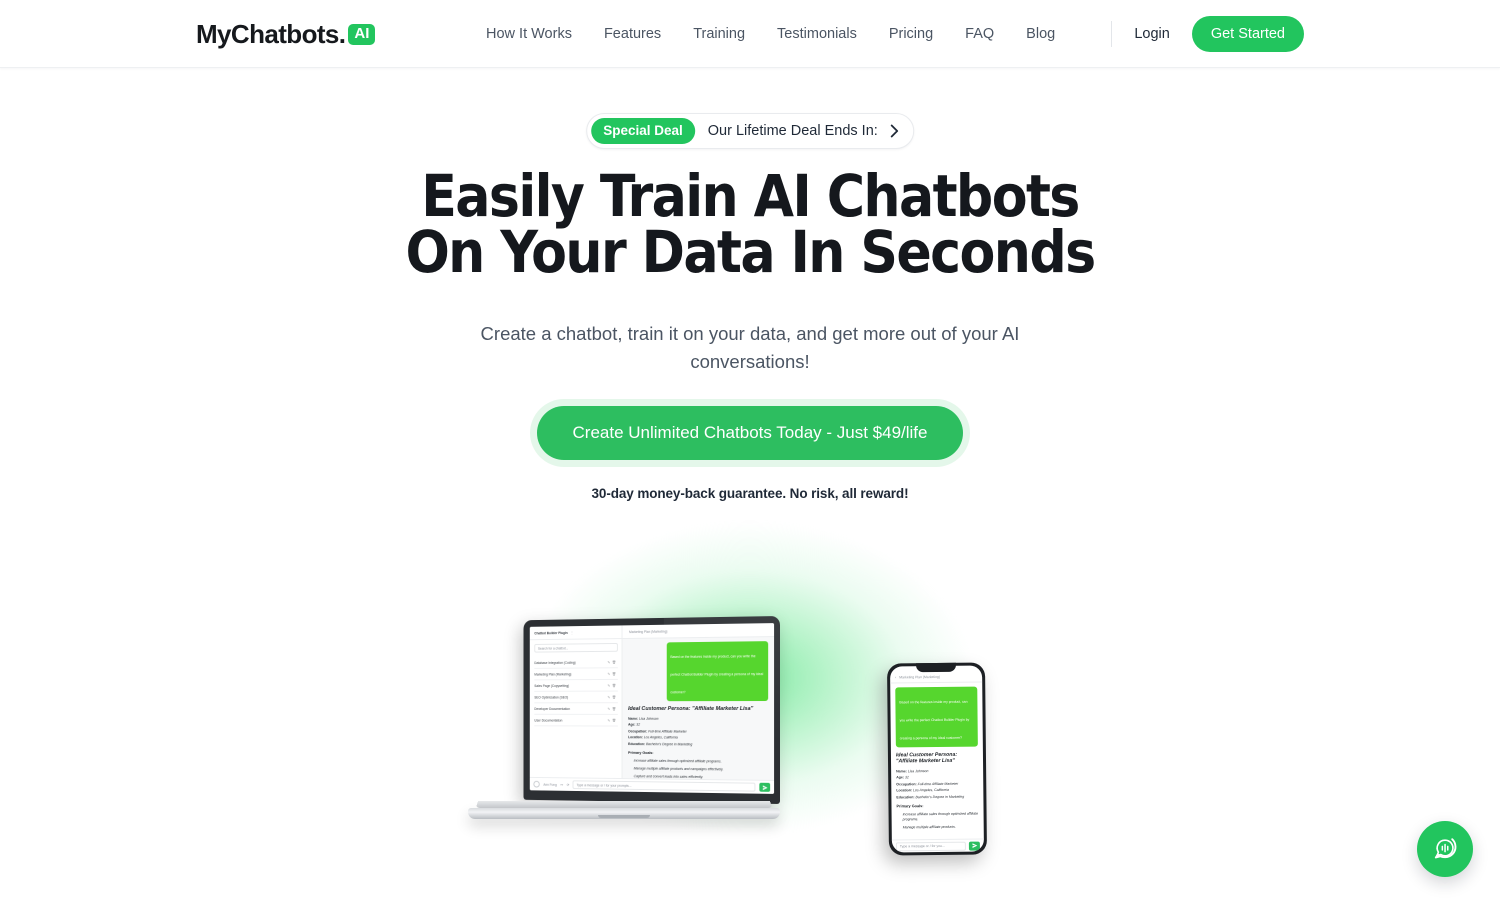  I want to click on nav-divider, so click(1112, 34).